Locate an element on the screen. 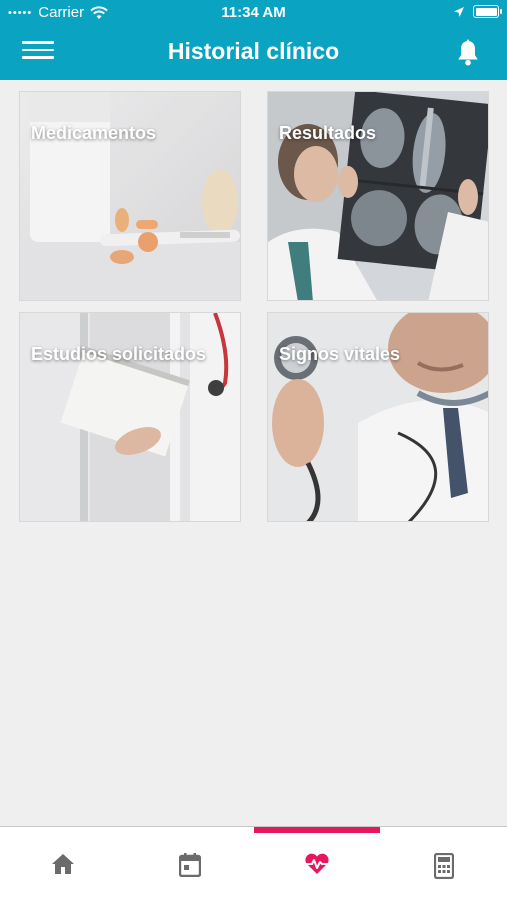 This screenshot has width=507, height=900. card-medicamentos: Medicamentos is located at coordinates (130, 196).